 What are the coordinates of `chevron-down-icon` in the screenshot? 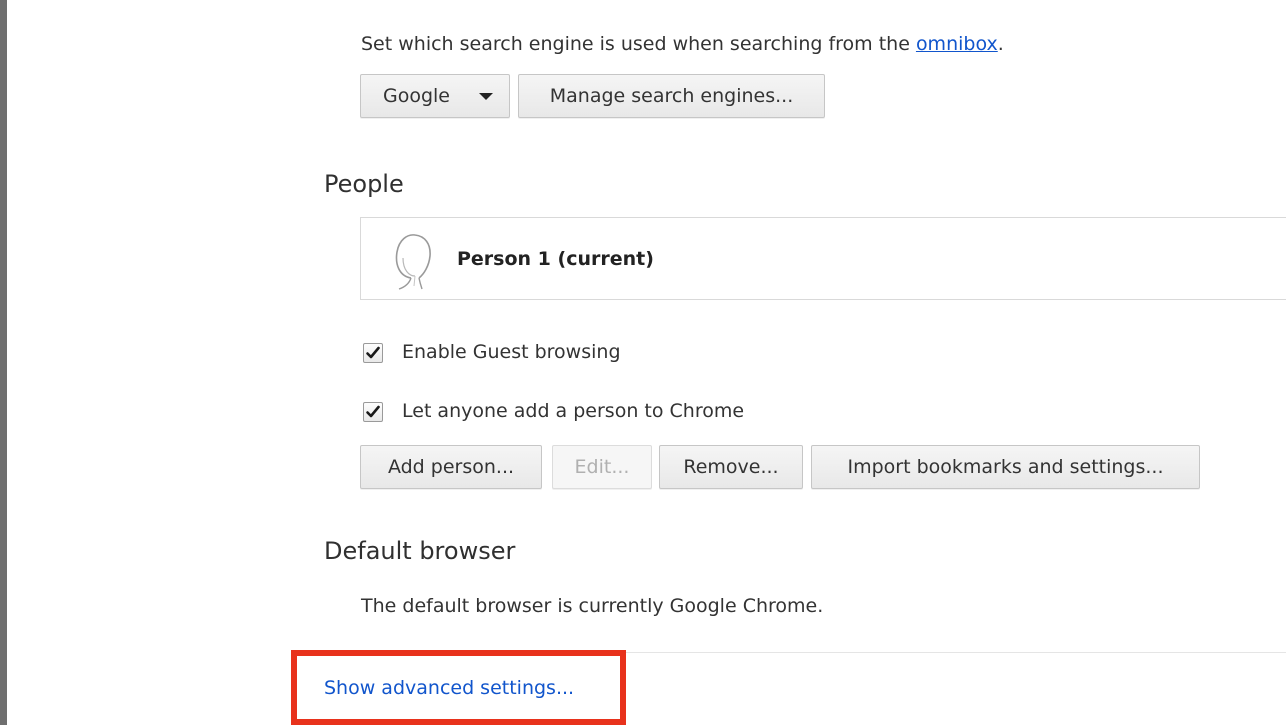 It's located at (486, 96).